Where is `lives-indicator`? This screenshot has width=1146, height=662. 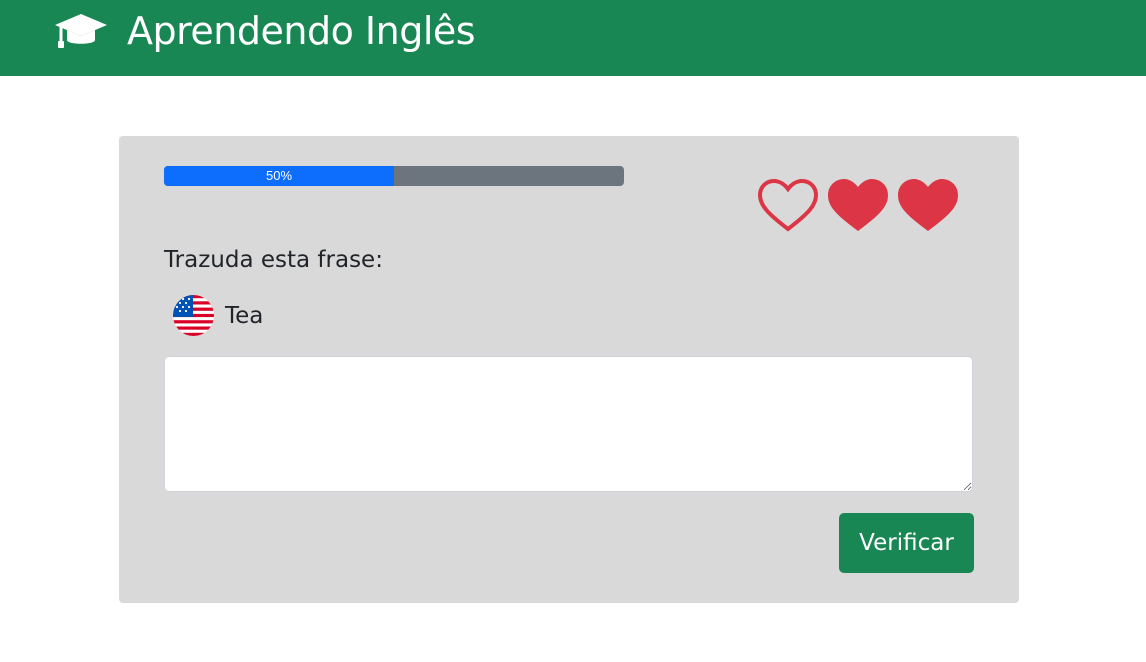 lives-indicator is located at coordinates (858, 206).